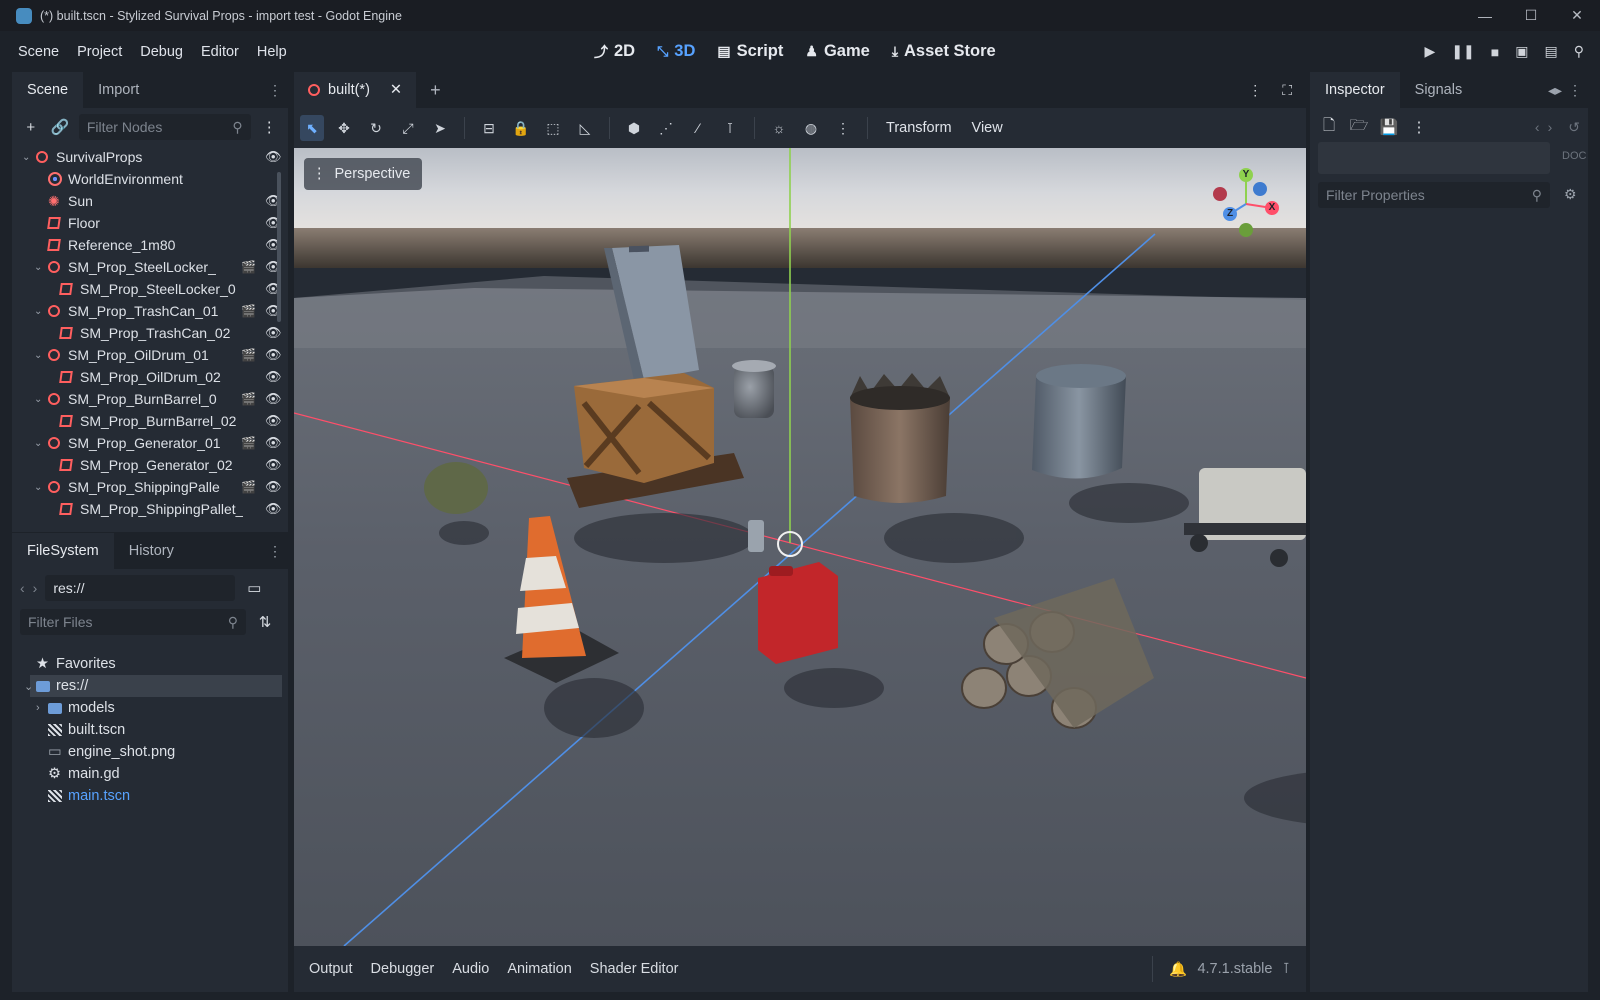  Describe the element at coordinates (1521, 51) in the screenshot. I see `play-scene-icon: ▣` at that location.